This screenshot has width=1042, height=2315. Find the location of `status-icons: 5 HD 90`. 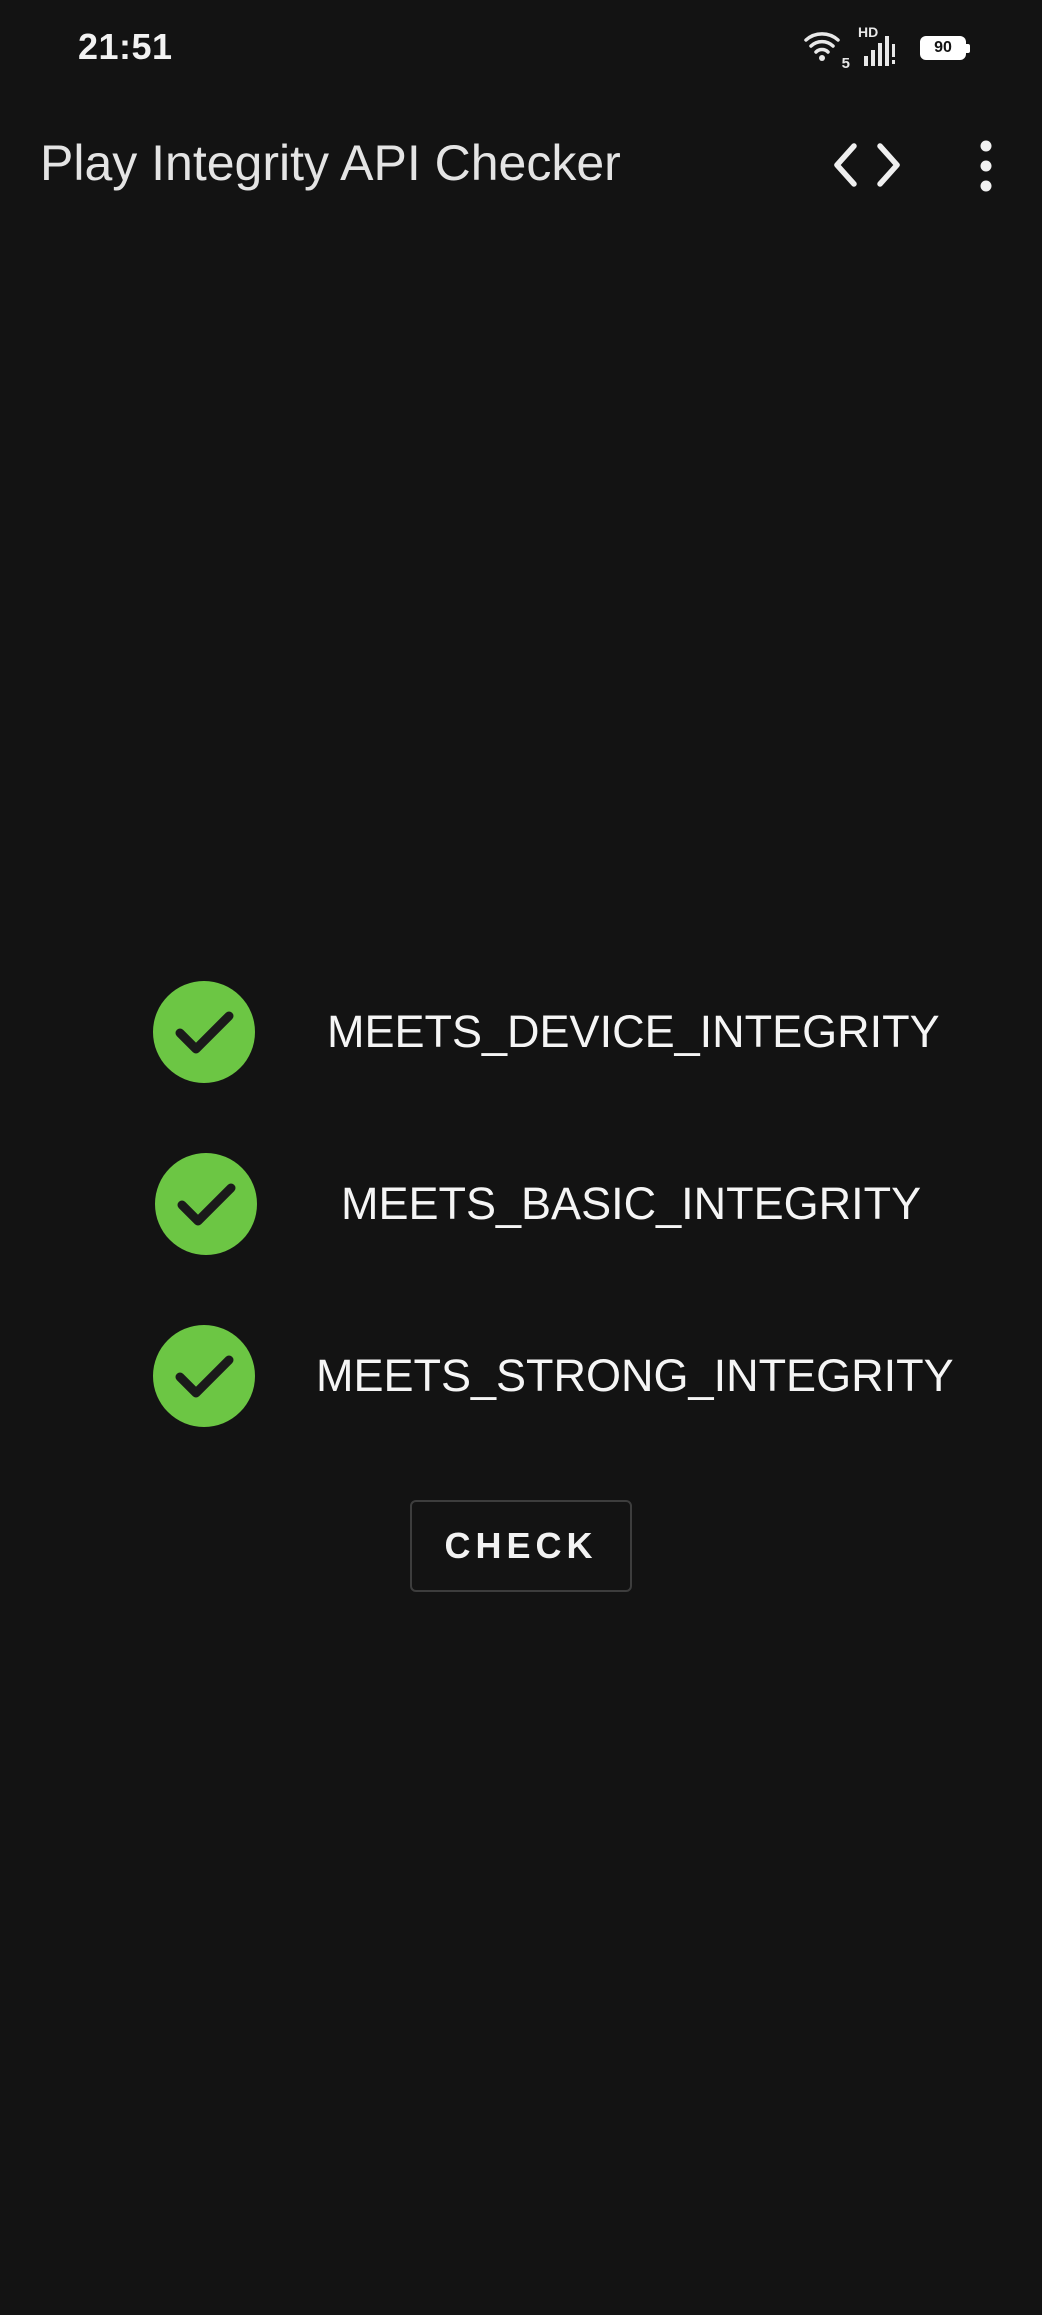

status-icons: 5 HD 90 is located at coordinates (886, 48).